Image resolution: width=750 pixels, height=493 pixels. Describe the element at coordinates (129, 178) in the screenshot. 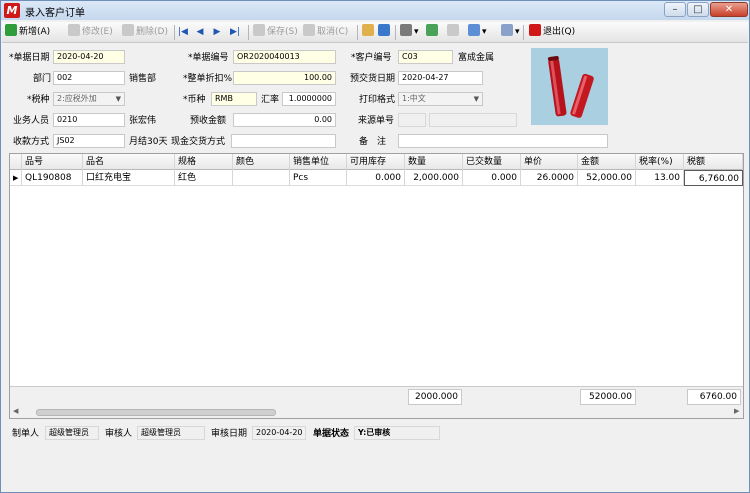

I see `cell-item-name: 口红充电宝` at that location.